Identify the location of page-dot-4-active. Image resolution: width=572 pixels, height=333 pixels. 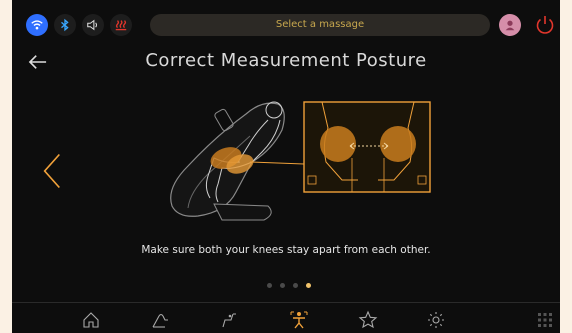
(308, 285).